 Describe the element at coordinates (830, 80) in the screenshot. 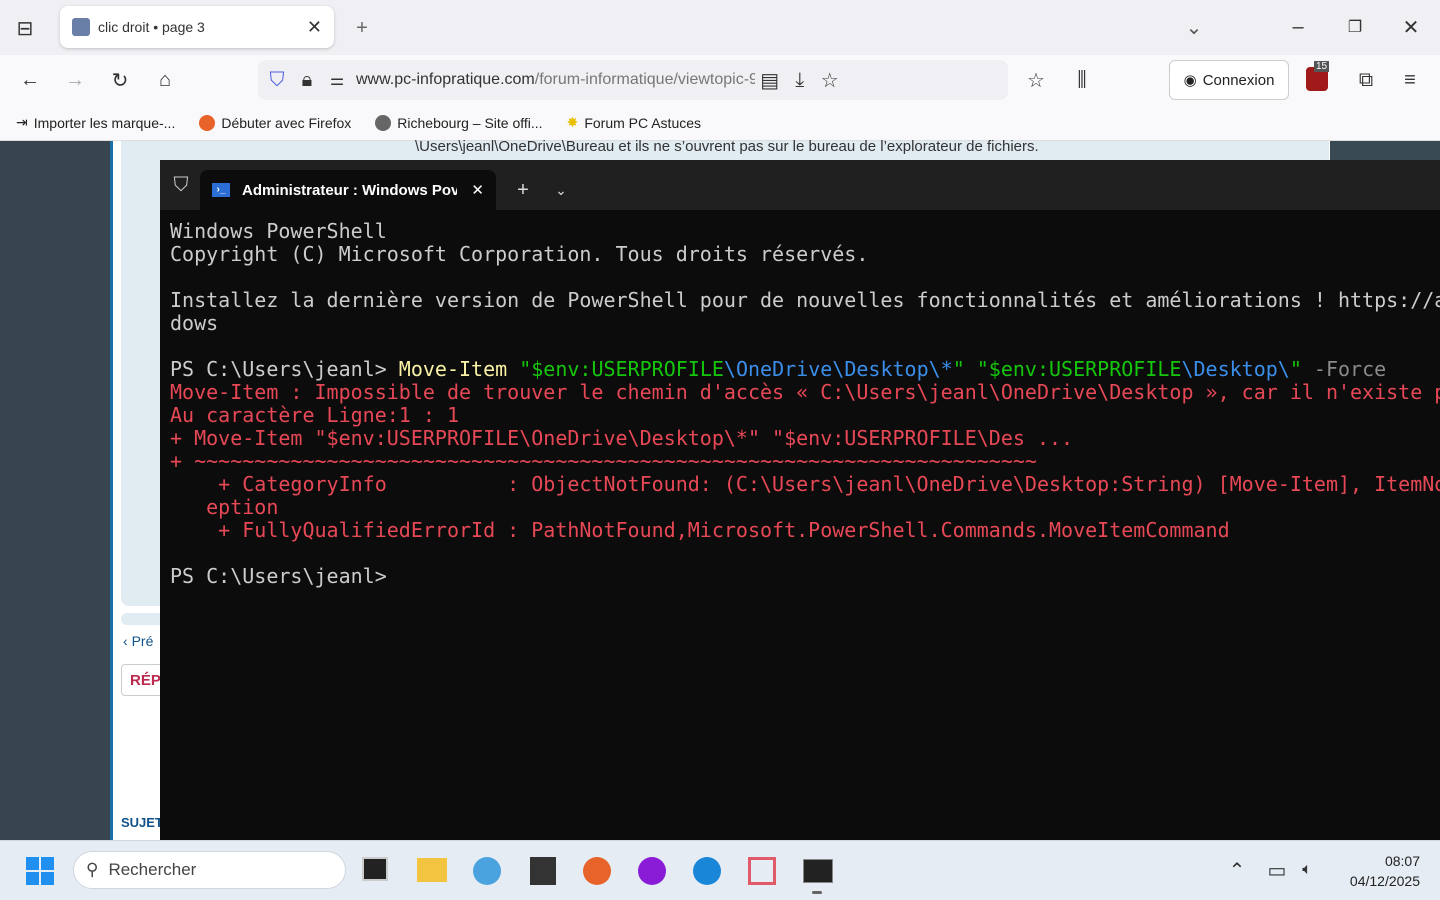

I see `bookmark-star-icon: ☆` at that location.